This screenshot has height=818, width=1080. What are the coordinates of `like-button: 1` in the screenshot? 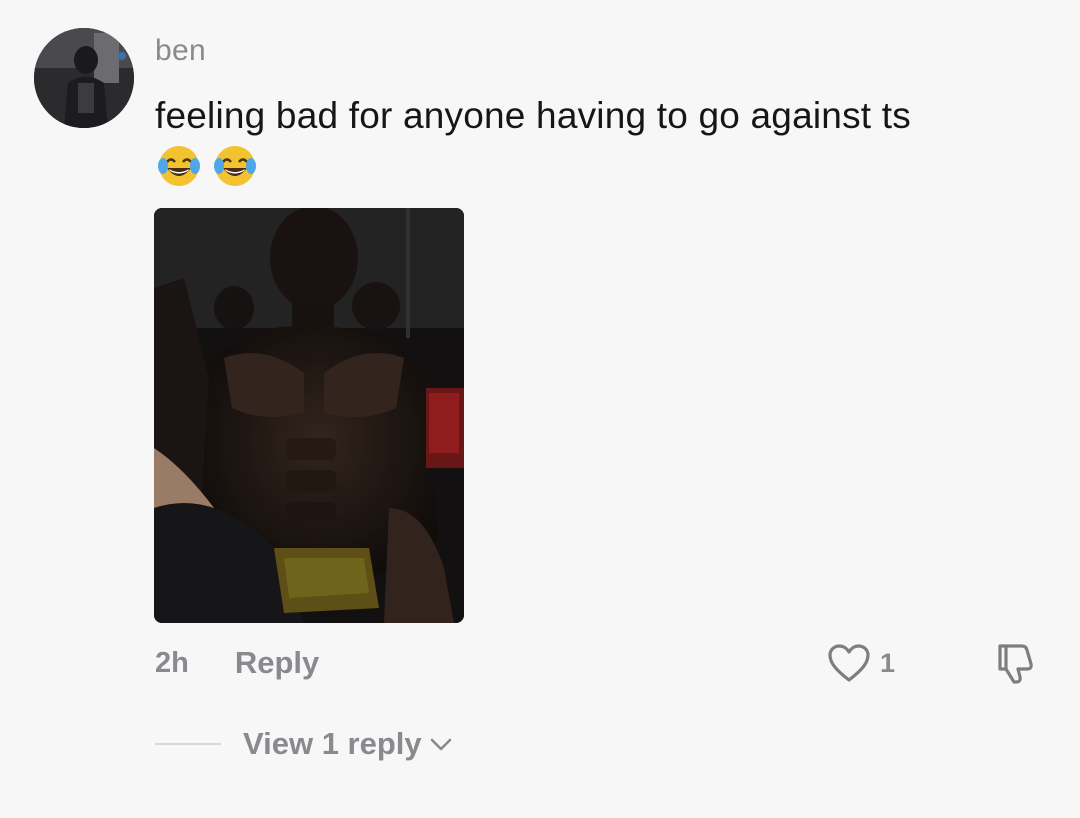 It's located at (860, 663).